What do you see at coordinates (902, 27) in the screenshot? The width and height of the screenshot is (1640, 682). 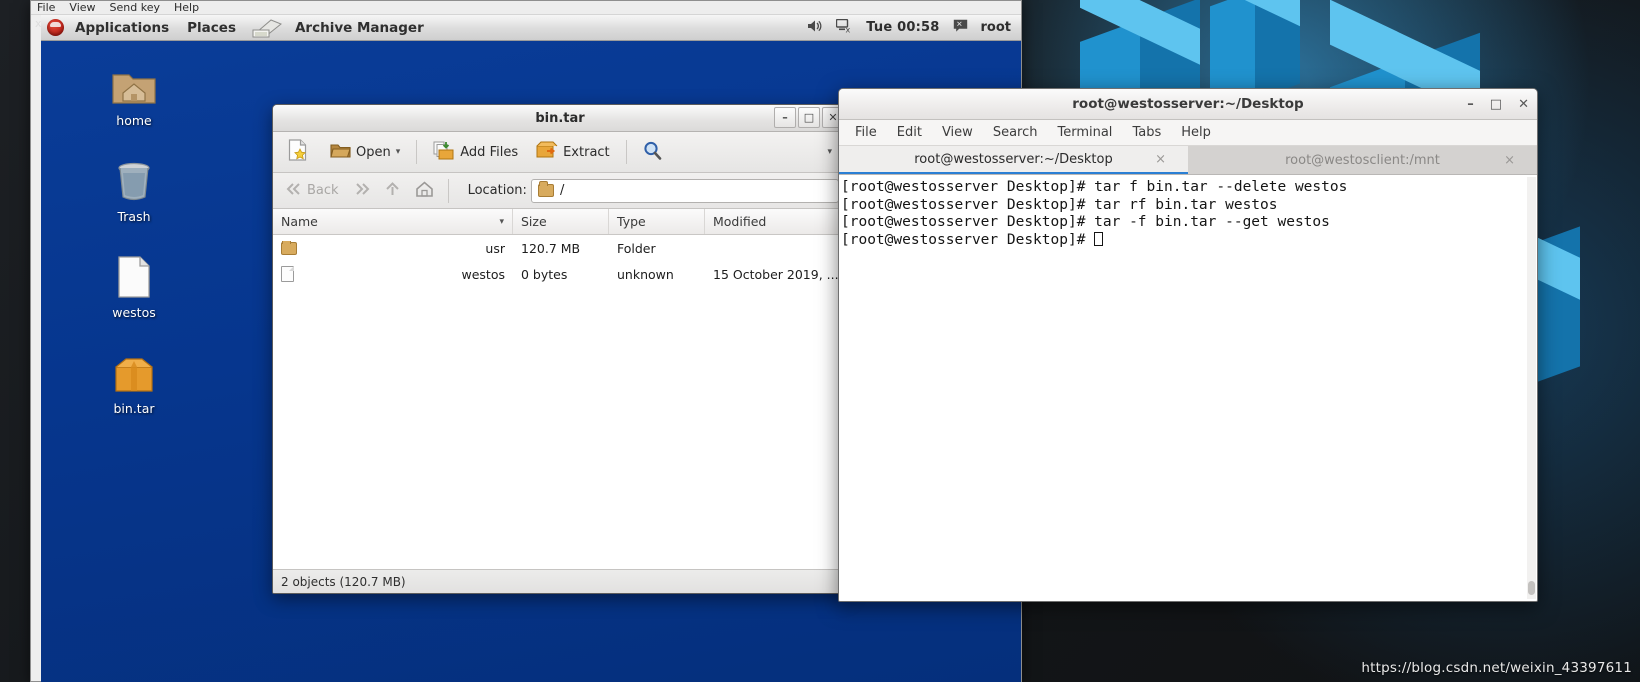 I see `clock: Tue 00:58` at bounding box center [902, 27].